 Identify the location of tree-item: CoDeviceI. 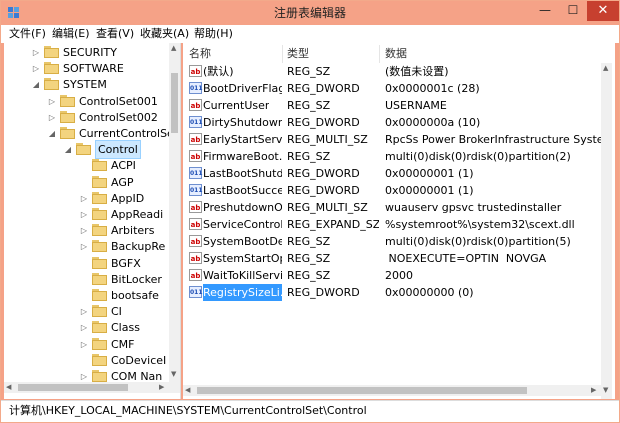
(86, 360).